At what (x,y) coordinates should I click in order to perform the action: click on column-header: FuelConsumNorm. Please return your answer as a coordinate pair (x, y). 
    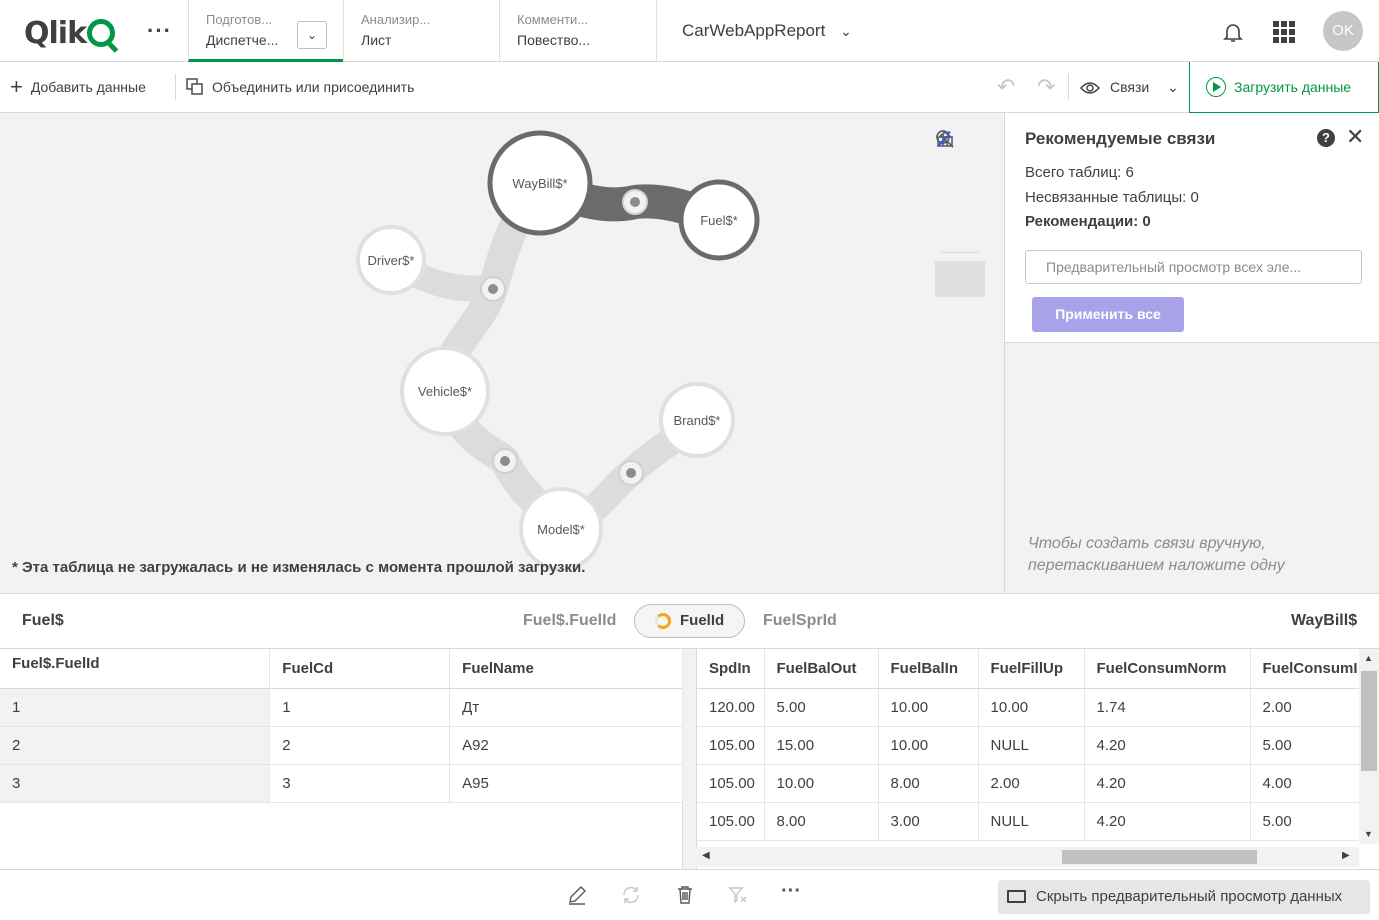
    Looking at the image, I should click on (1167, 669).